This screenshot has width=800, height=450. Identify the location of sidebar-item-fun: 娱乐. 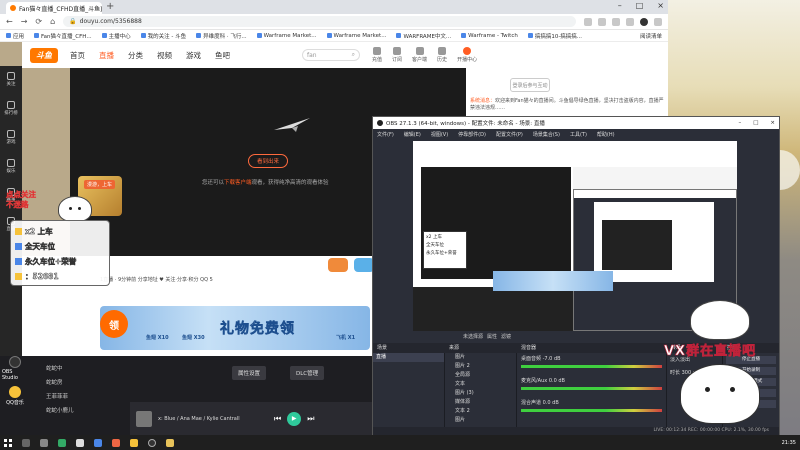
(11, 166).